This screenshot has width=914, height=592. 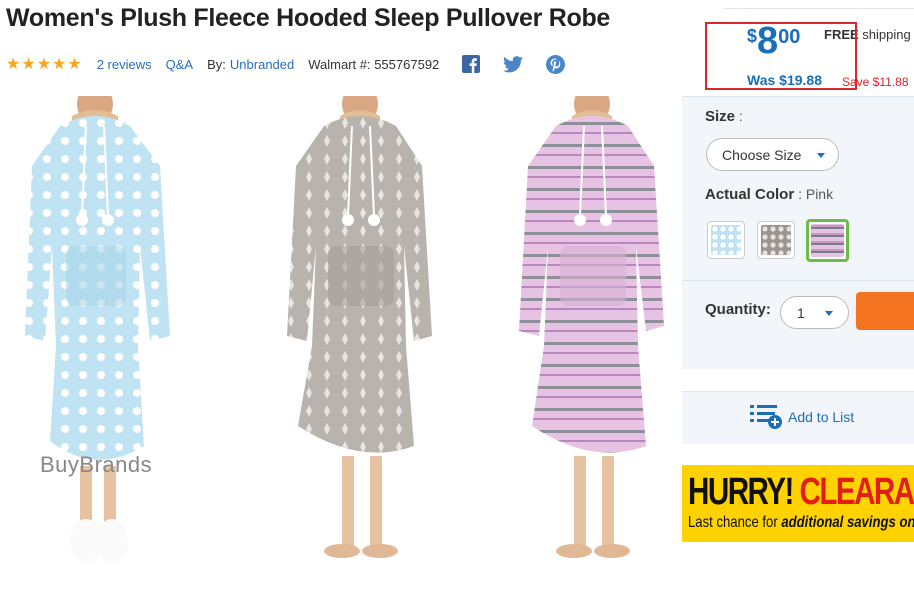 What do you see at coordinates (762, 154) in the screenshot?
I see `size-select-value: Choose Size` at bounding box center [762, 154].